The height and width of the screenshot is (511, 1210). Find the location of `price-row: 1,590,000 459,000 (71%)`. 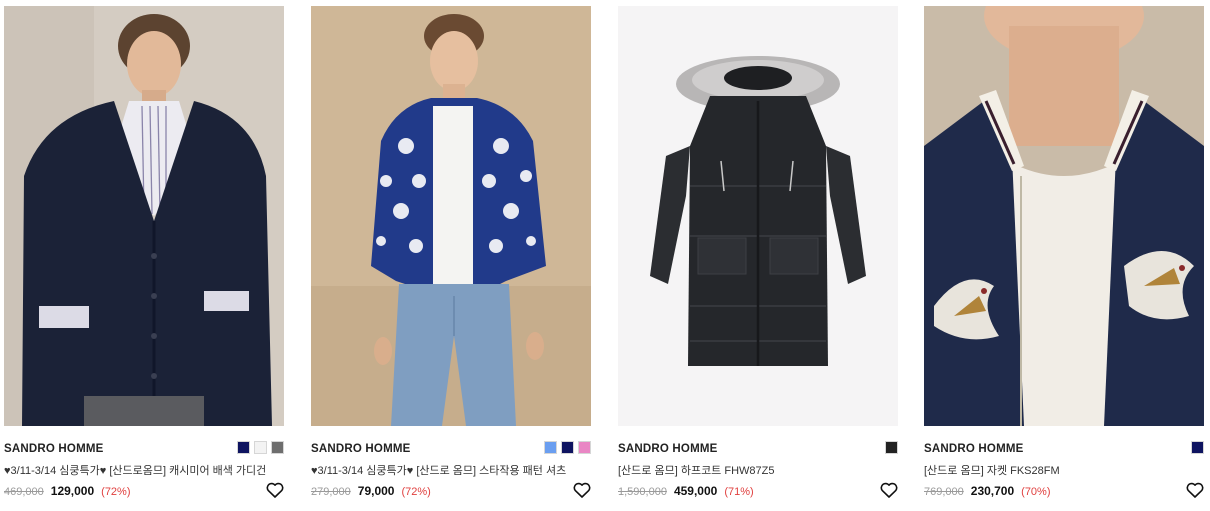

price-row: 1,590,000 459,000 (71%) is located at coordinates (686, 491).